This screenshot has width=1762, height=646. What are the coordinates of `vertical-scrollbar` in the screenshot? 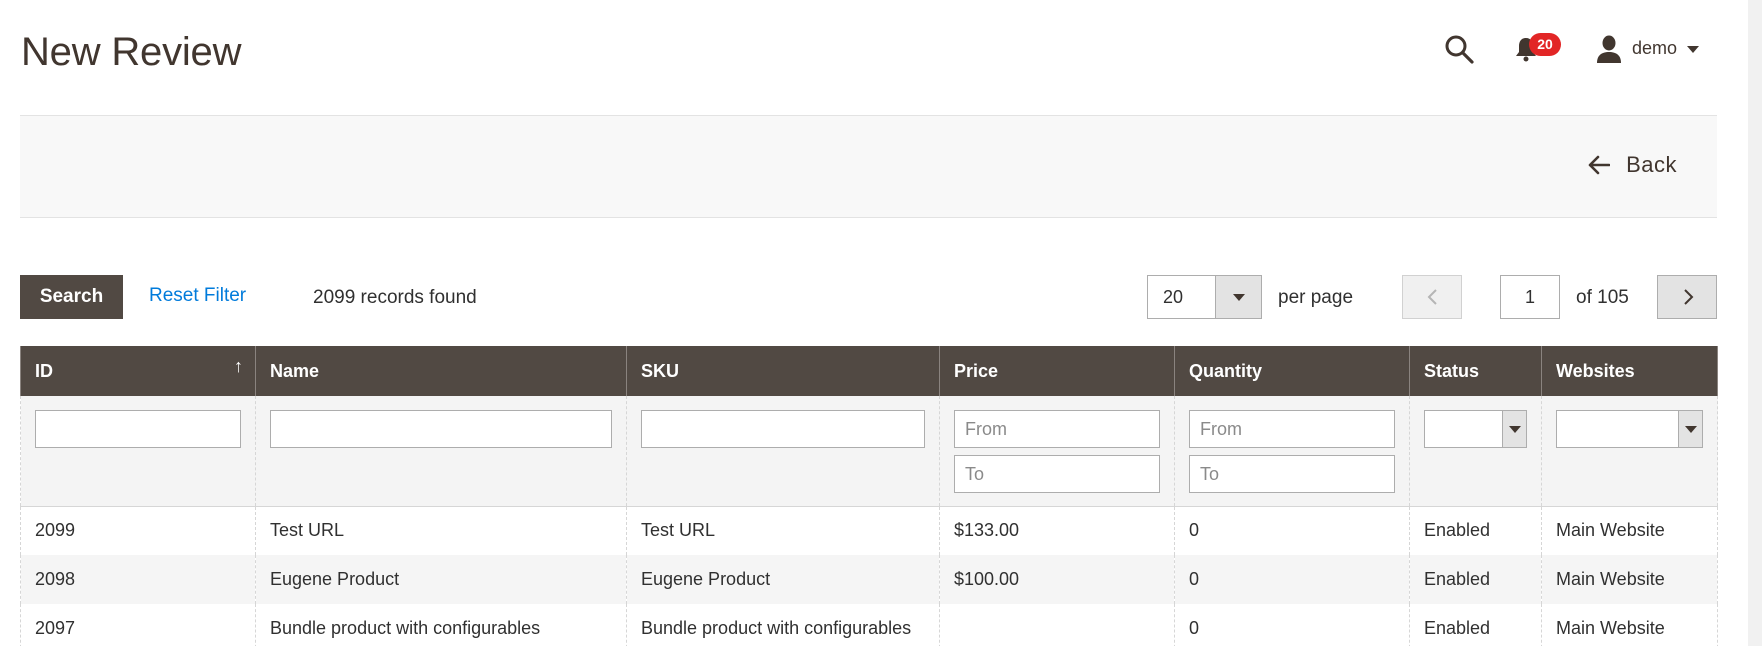 It's located at (1755, 323).